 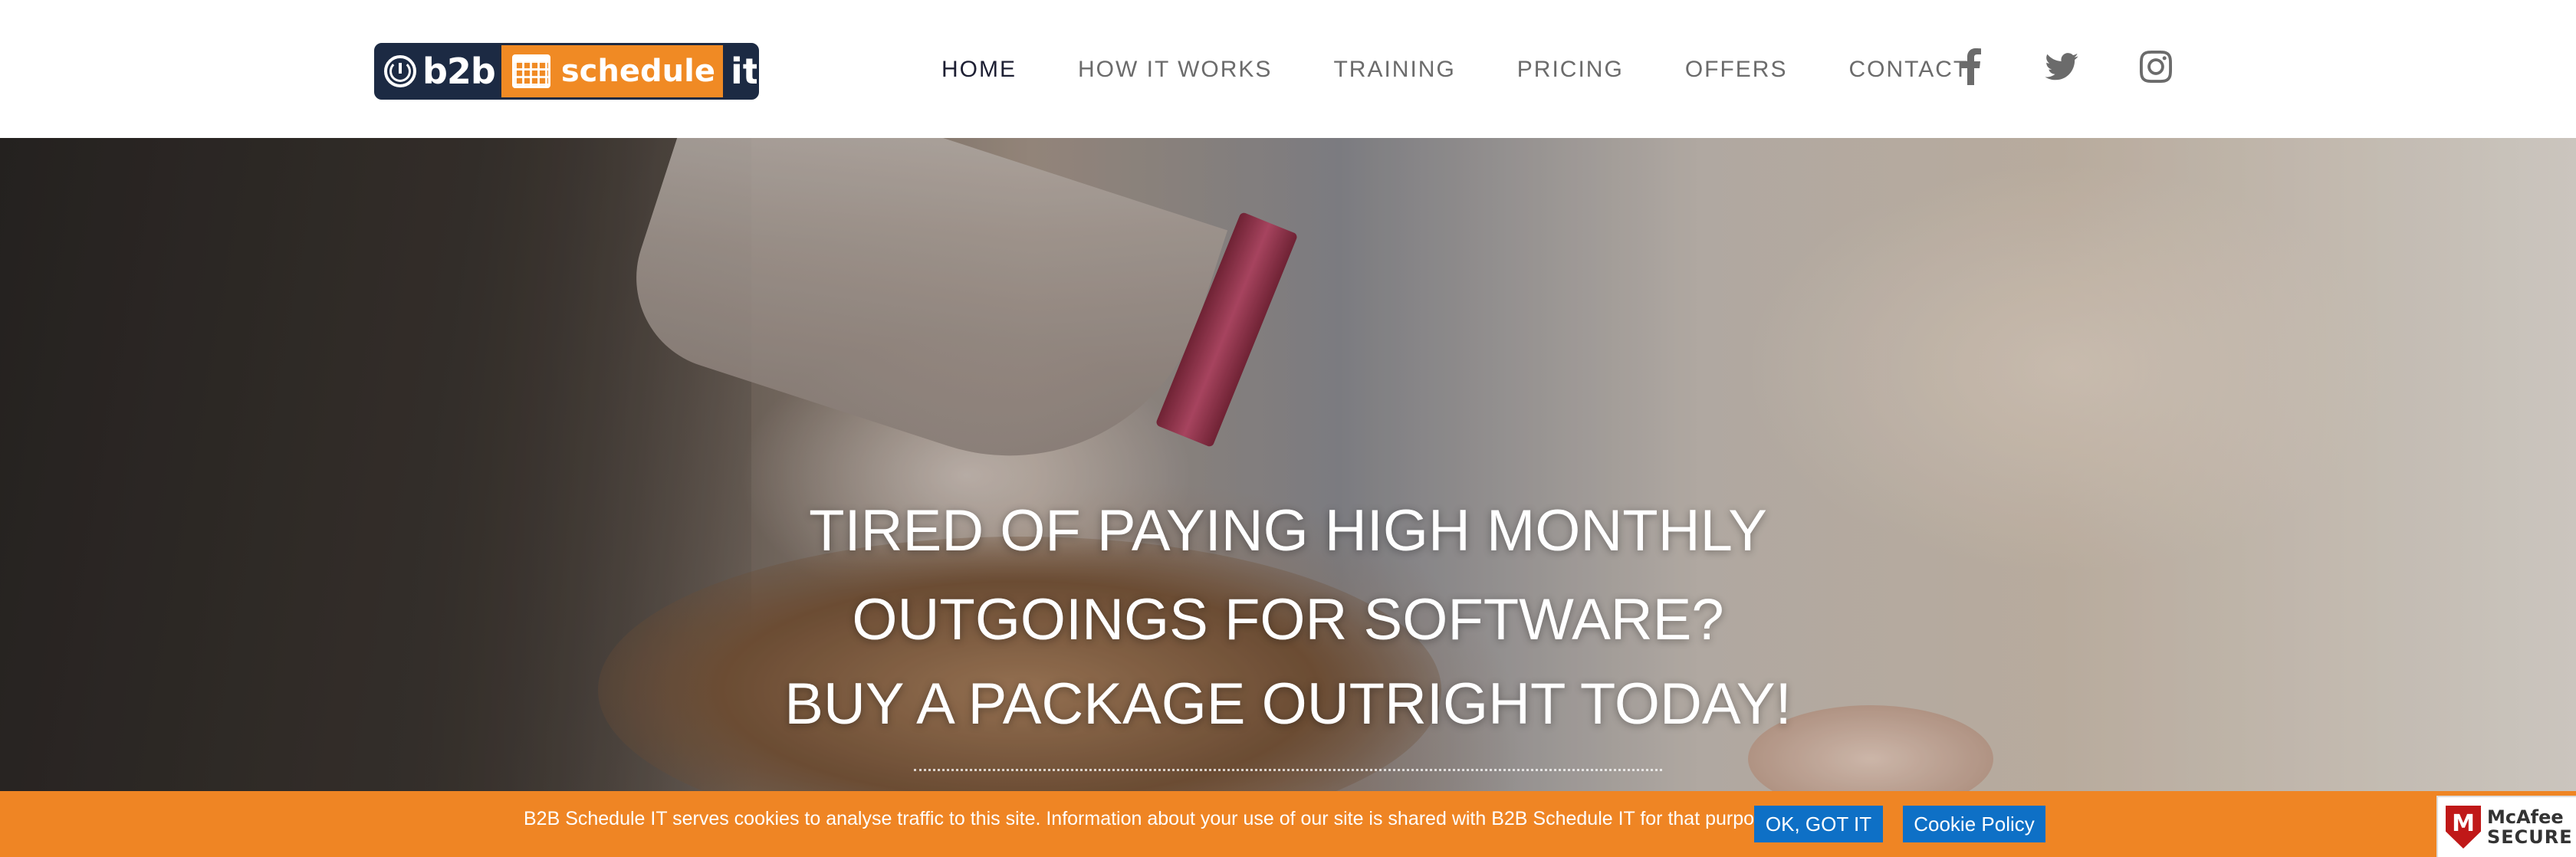 I want to click on logo-left: b2b, so click(x=439, y=71).